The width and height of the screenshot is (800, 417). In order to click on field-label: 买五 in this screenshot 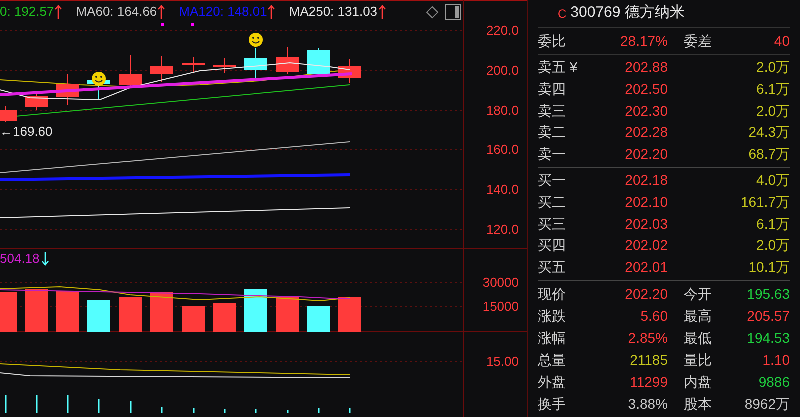, I will do `click(552, 267)`.